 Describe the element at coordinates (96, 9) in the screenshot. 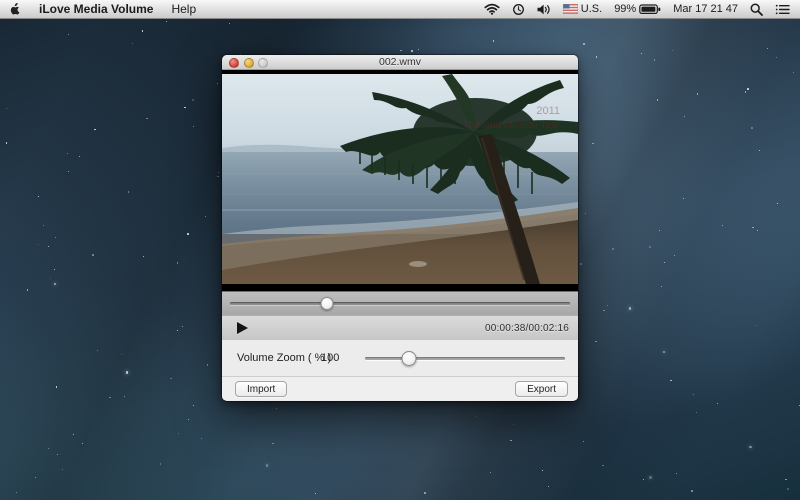

I see `menu-app-name: iLove Media Volume` at that location.